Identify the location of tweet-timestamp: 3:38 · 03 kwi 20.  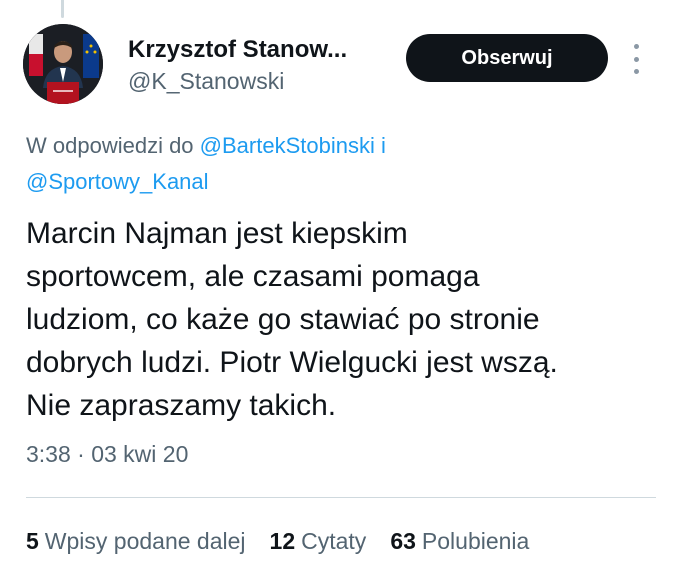
(107, 454).